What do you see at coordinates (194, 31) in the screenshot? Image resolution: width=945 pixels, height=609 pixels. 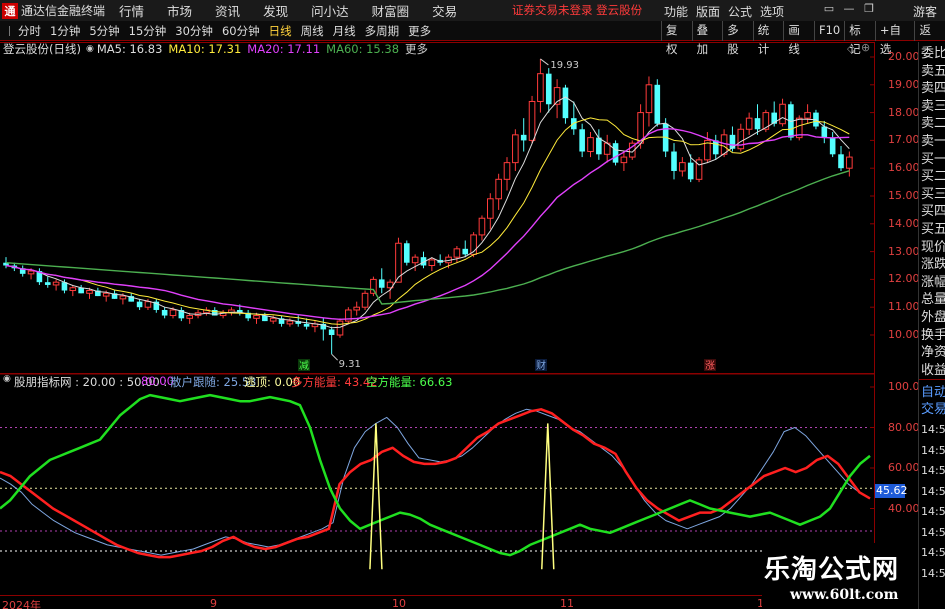 I see `period-30min: 30分钟` at bounding box center [194, 31].